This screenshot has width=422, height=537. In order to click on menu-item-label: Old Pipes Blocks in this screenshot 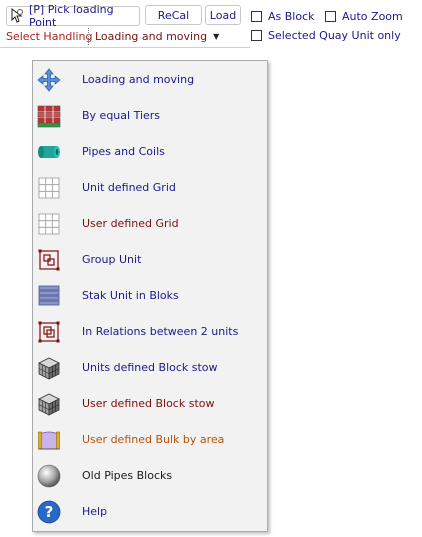, I will do `click(127, 475)`.